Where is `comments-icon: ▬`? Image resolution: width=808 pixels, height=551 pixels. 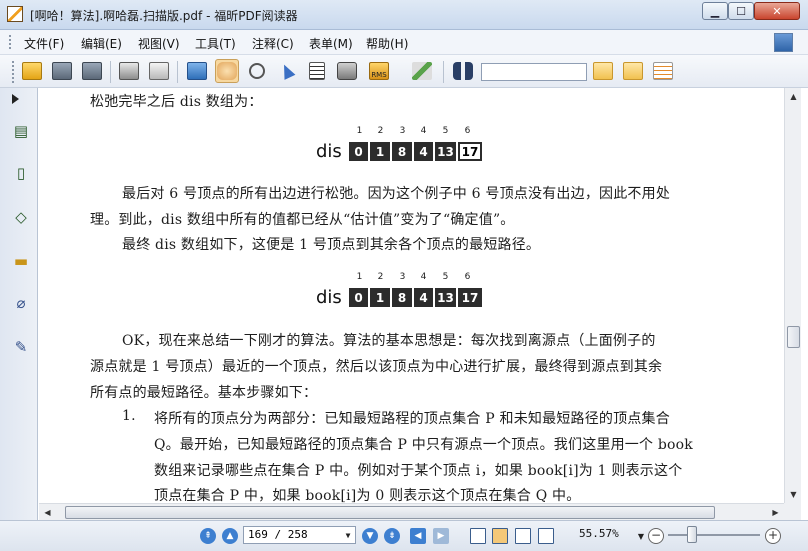 comments-icon: ▬ is located at coordinates (21, 261).